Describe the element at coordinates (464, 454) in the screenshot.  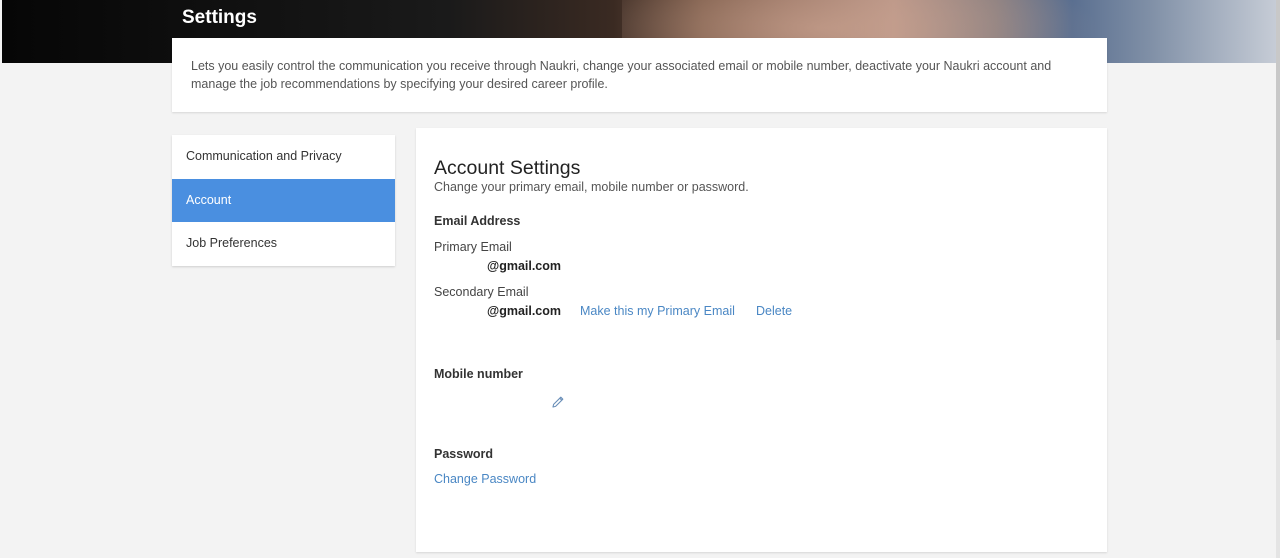
I see `password-section-heading: Password` at that location.